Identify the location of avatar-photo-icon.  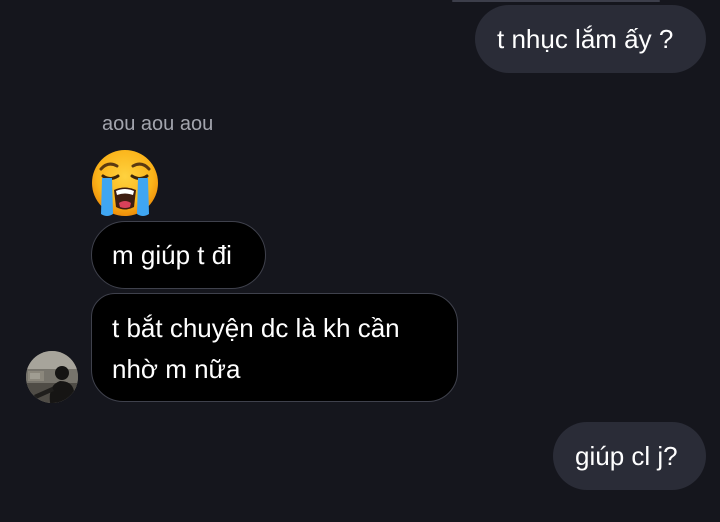
(52, 377).